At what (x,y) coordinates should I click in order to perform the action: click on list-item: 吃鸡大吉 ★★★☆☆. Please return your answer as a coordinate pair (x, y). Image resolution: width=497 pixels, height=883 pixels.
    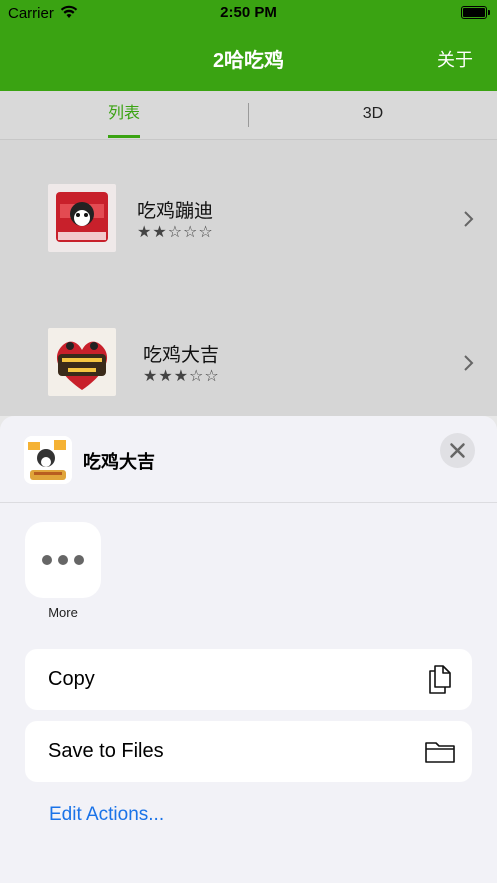
    Looking at the image, I should click on (248, 361).